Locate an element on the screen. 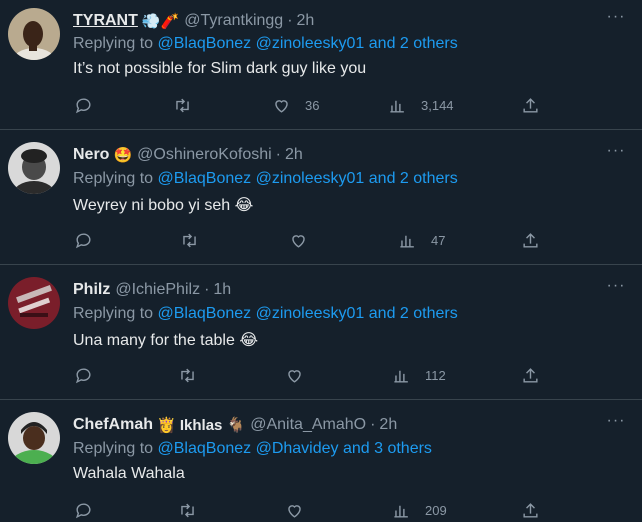  tweet-header: Philz @IchiePhilz · 1h is located at coordinates (337, 290).